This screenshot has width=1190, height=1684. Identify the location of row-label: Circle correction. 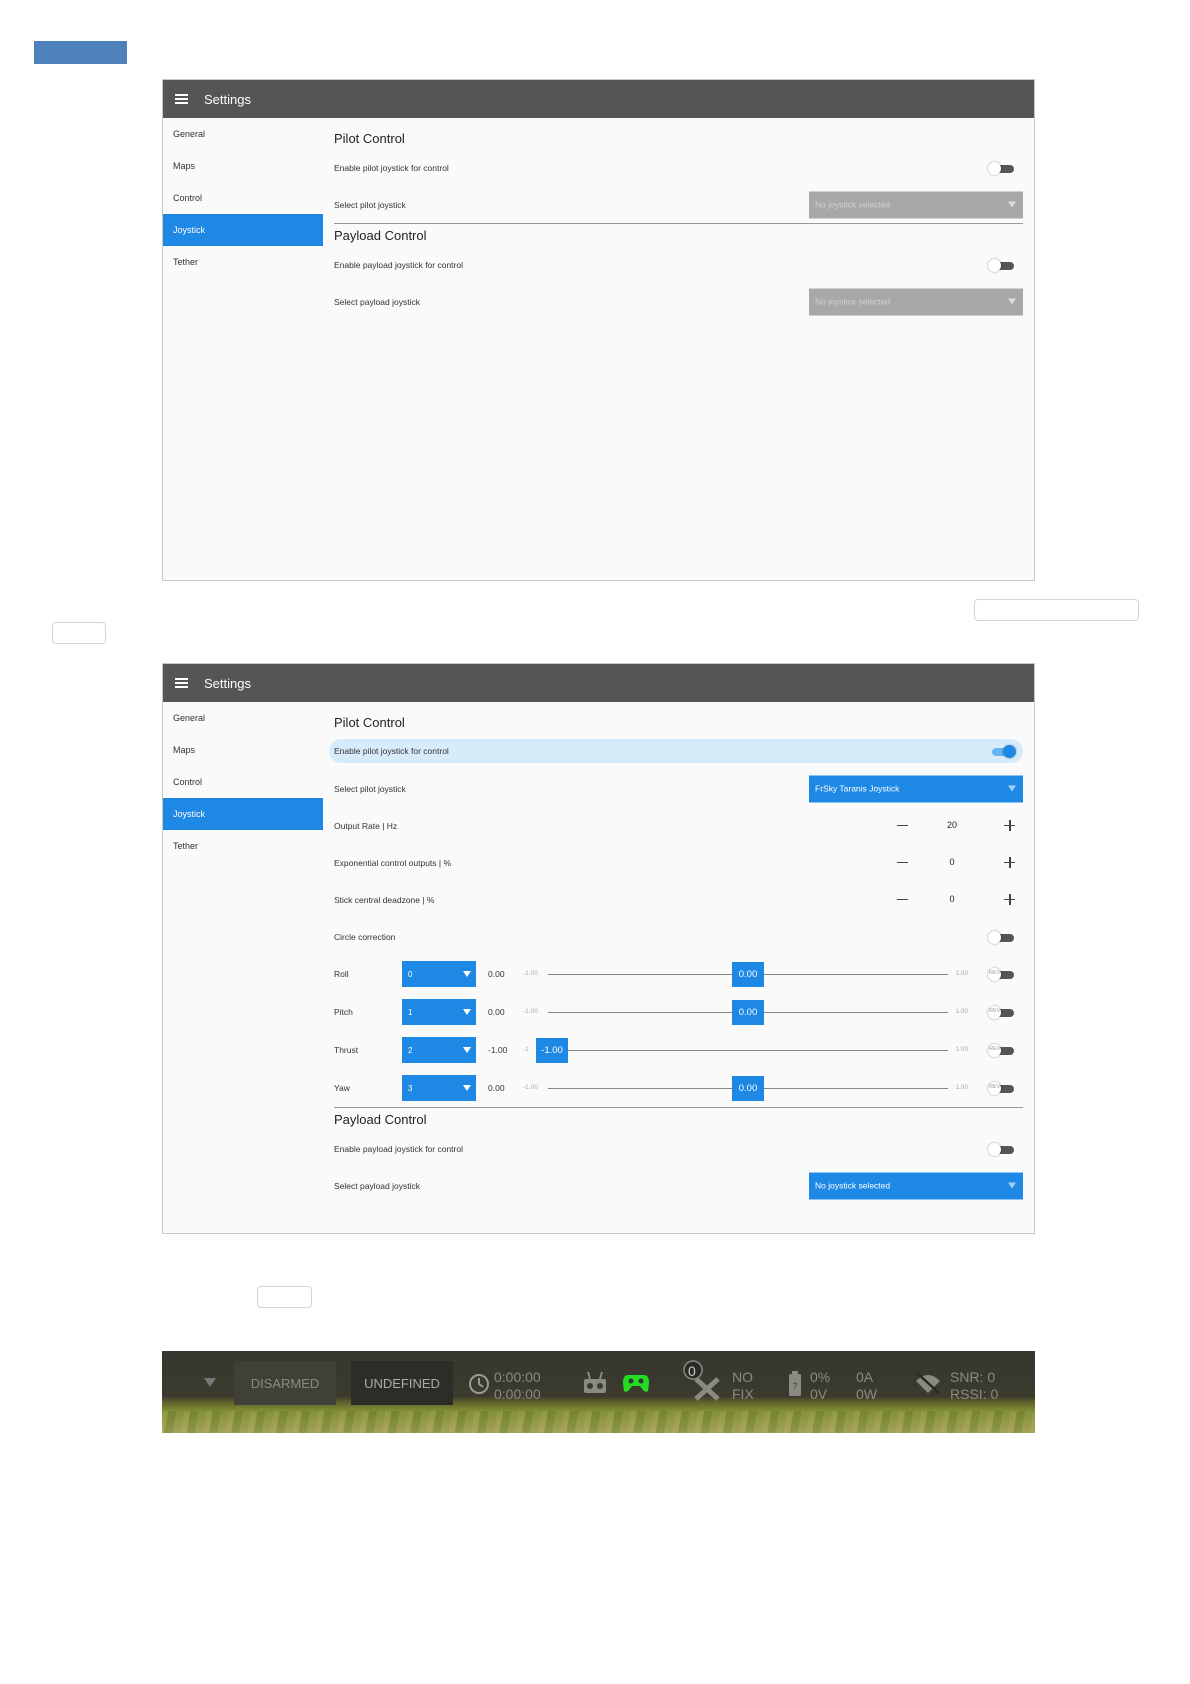
(365, 936).